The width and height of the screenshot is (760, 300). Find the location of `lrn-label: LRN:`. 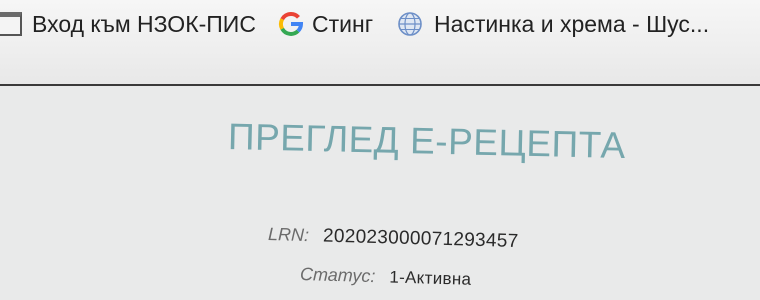

lrn-label: LRN: is located at coordinates (288, 235).